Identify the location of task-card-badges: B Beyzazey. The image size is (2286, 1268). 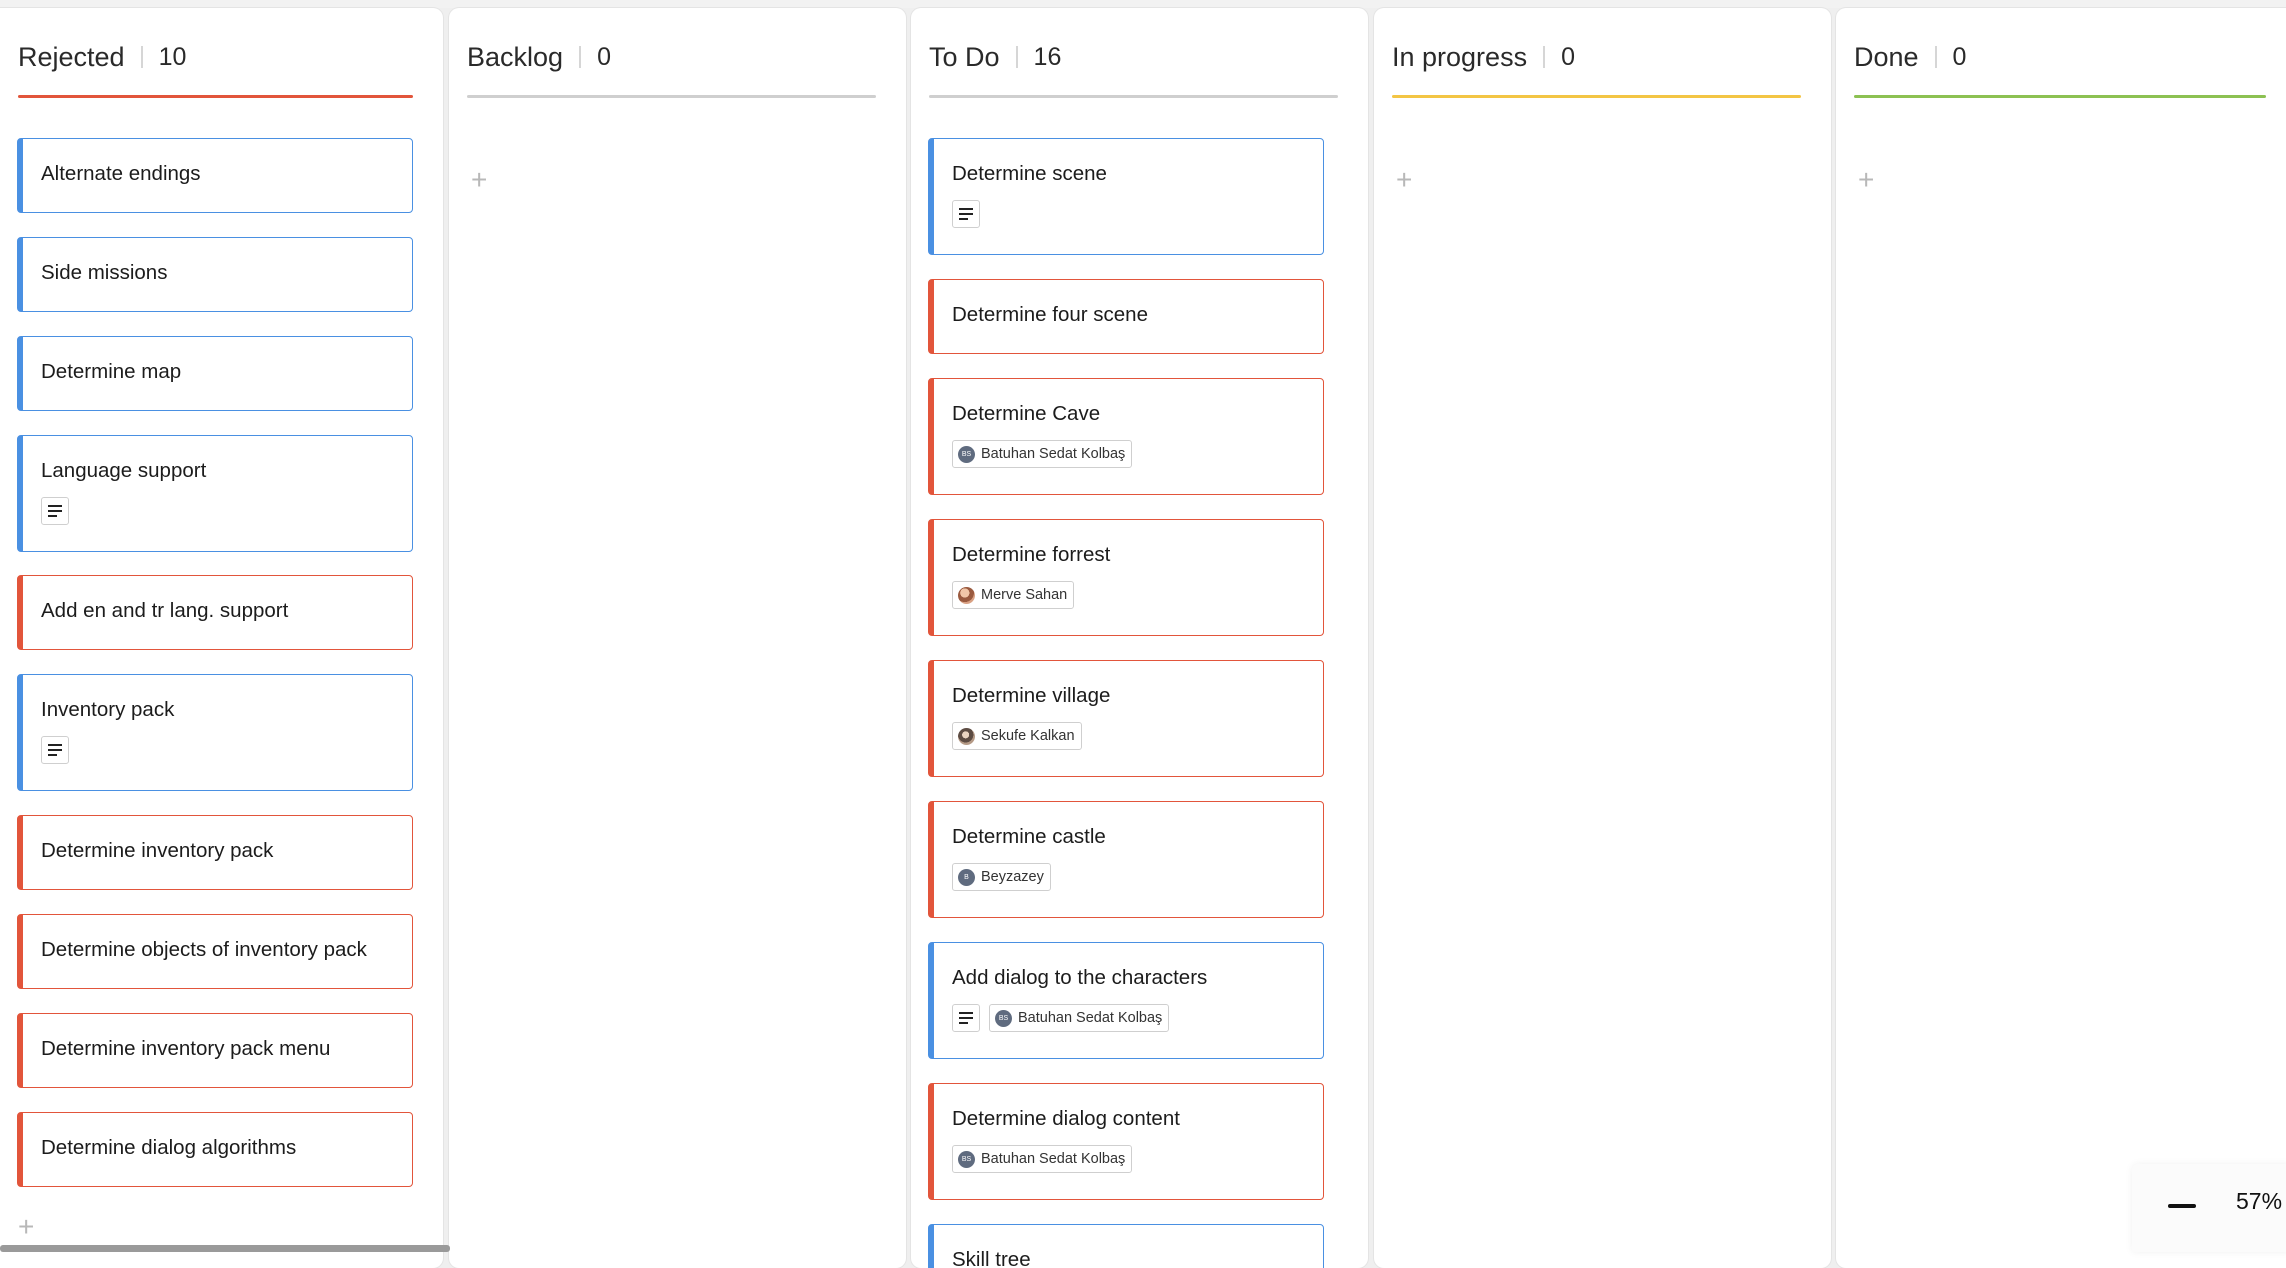
(1001, 877).